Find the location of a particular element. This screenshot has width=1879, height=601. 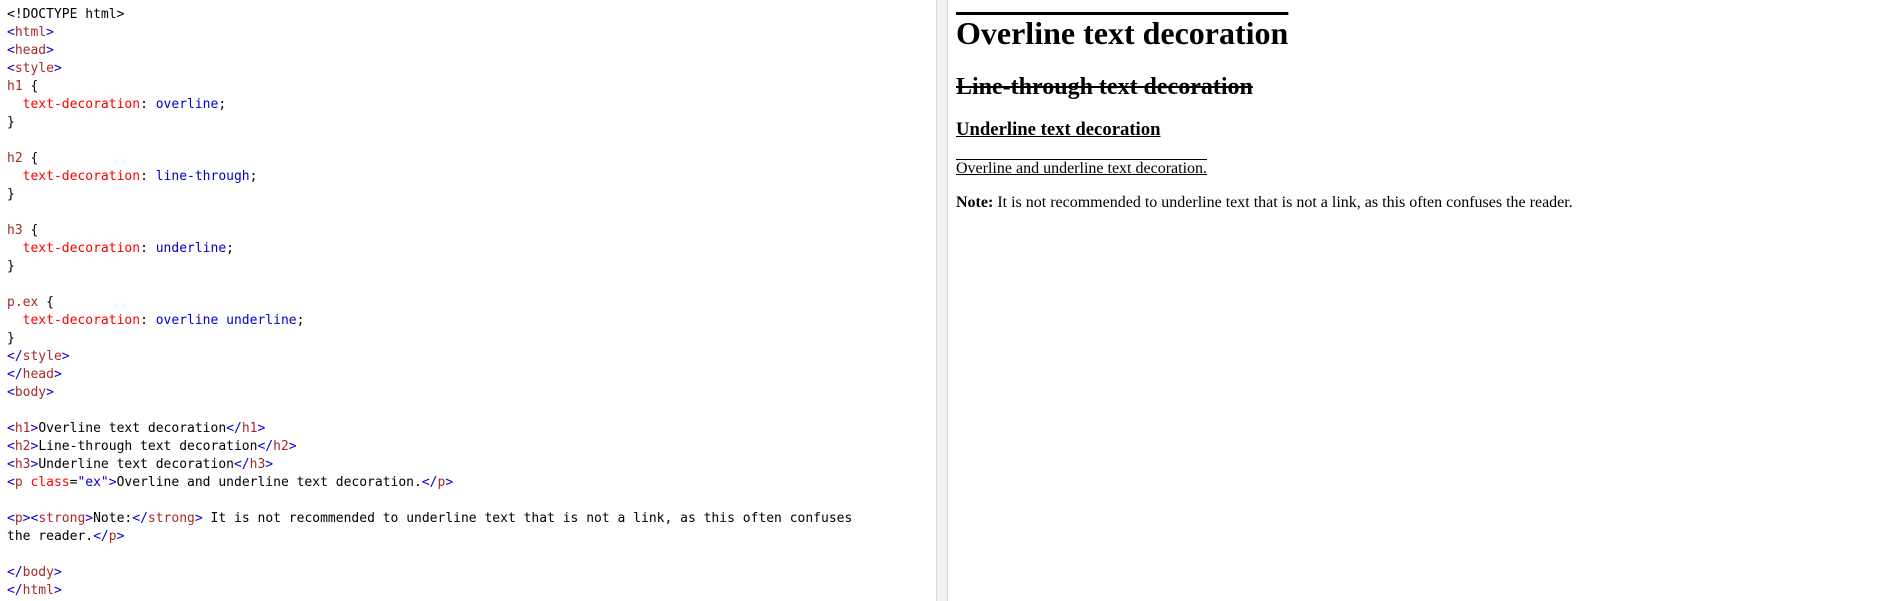

code-line: <h2>Line-through text decoration</h2> is located at coordinates (471, 447).